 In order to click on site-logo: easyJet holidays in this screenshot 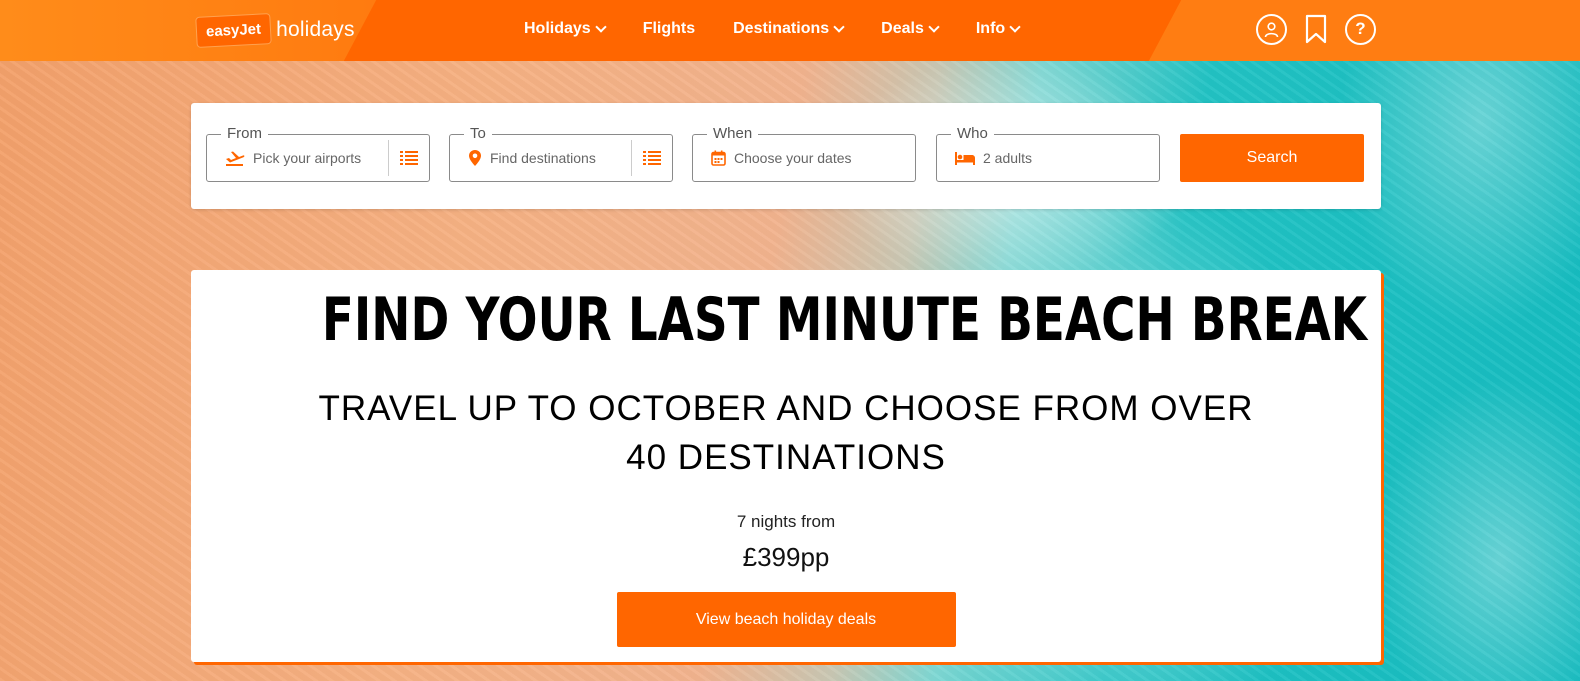, I will do `click(275, 30)`.